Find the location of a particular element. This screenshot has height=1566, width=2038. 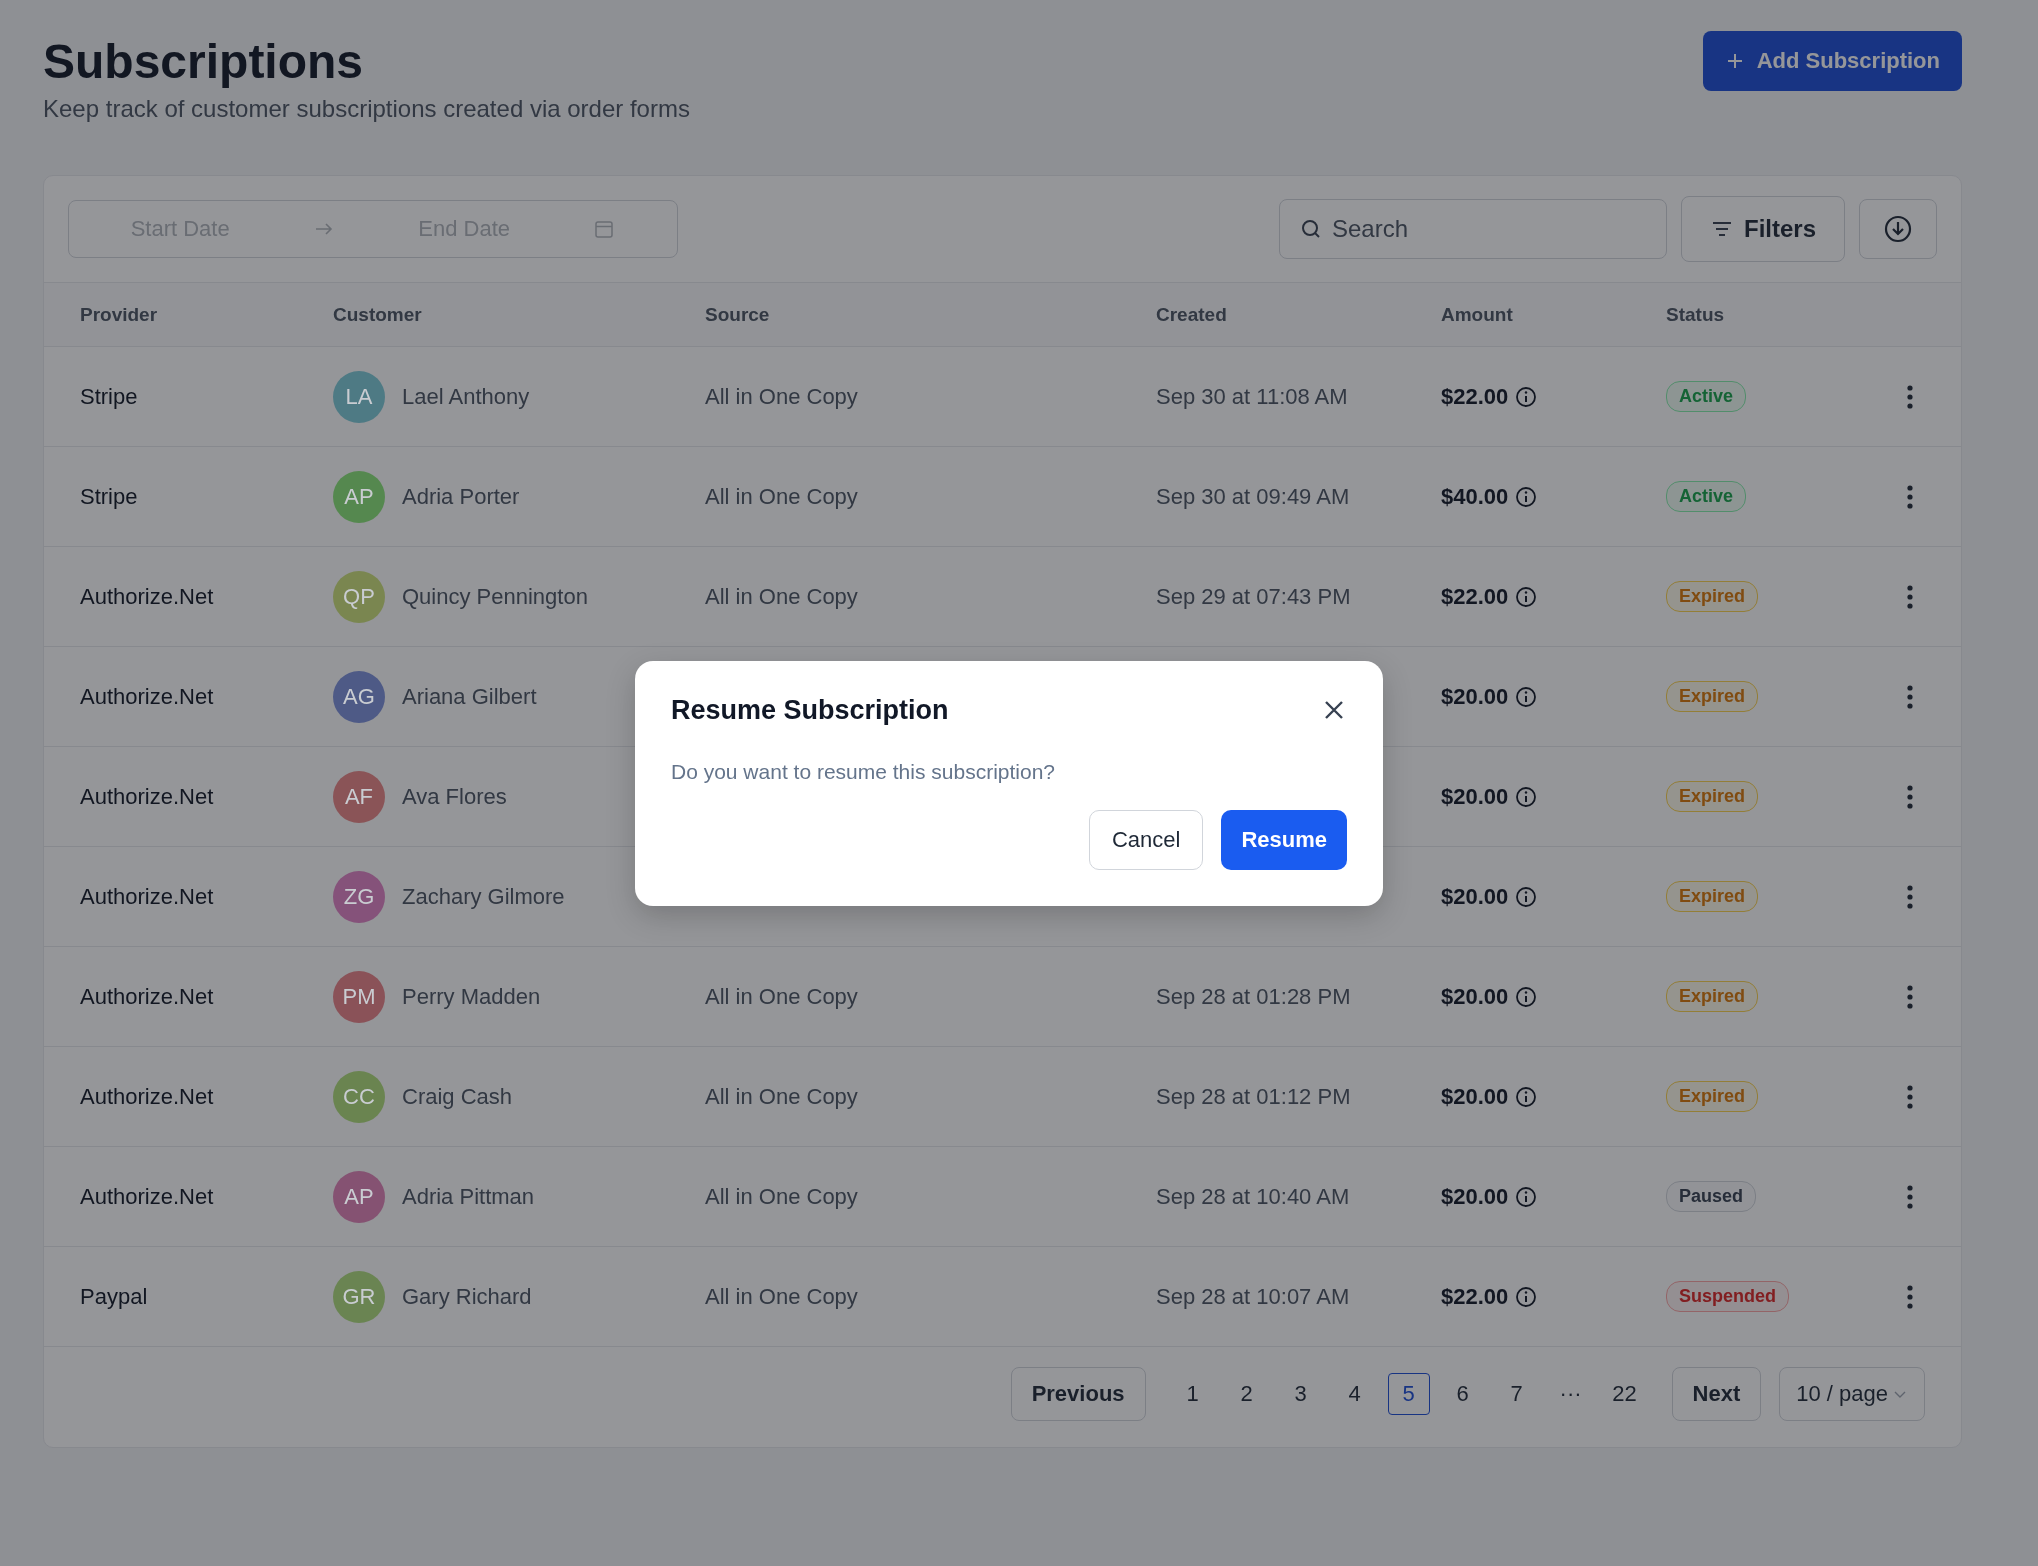

customer-name: Gary Richard is located at coordinates (467, 1296).